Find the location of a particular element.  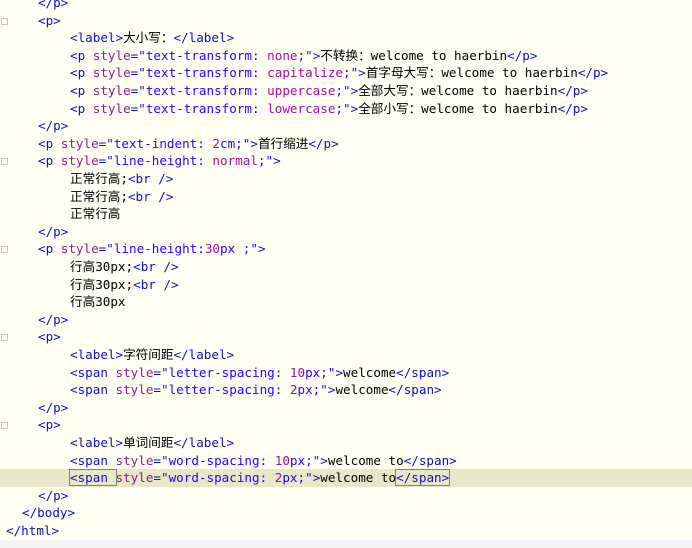

code-token: </label> is located at coordinates (204, 354).